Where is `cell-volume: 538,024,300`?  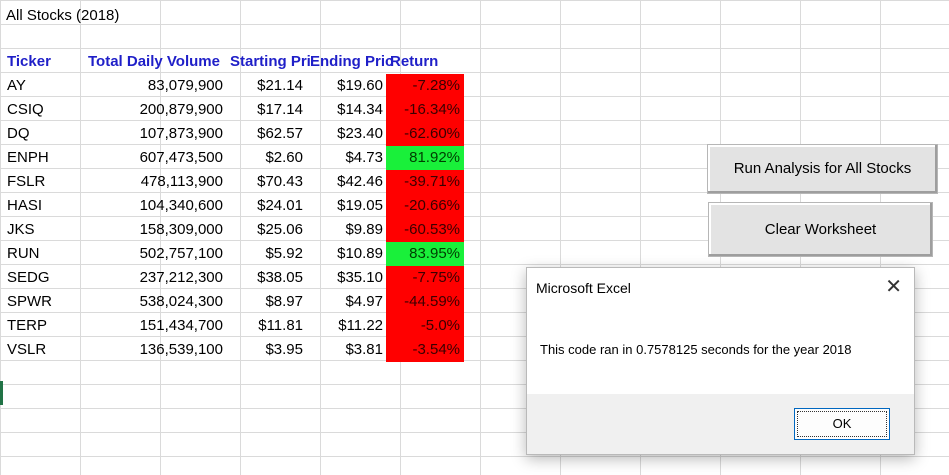
cell-volume: 538,024,300 is located at coordinates (154, 302).